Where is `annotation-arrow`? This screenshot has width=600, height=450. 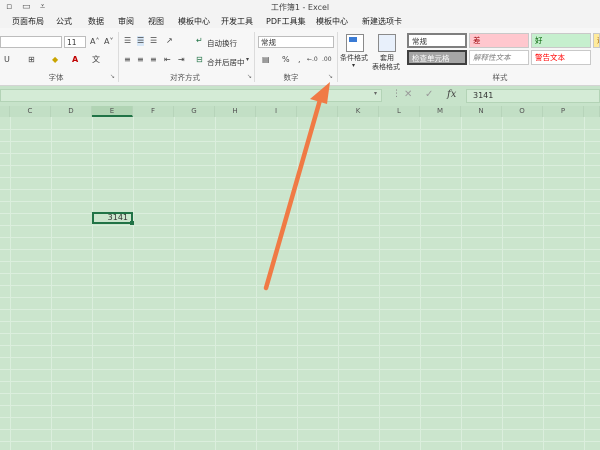
annotation-arrow is located at coordinates (296, 186).